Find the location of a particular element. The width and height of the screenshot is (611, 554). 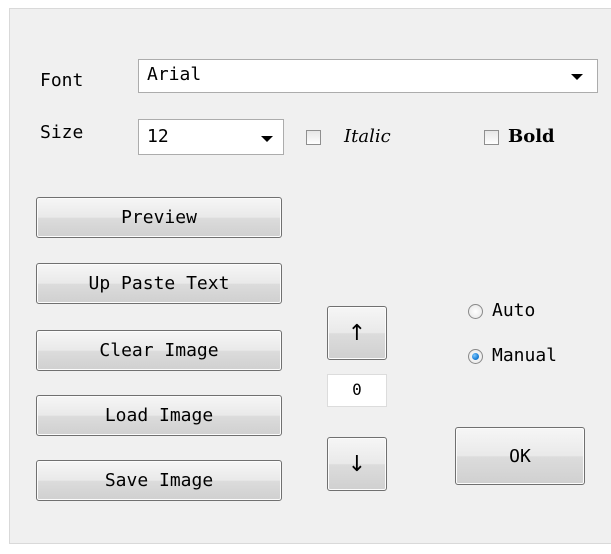

arrow-up-icon: ↑ is located at coordinates (357, 333).